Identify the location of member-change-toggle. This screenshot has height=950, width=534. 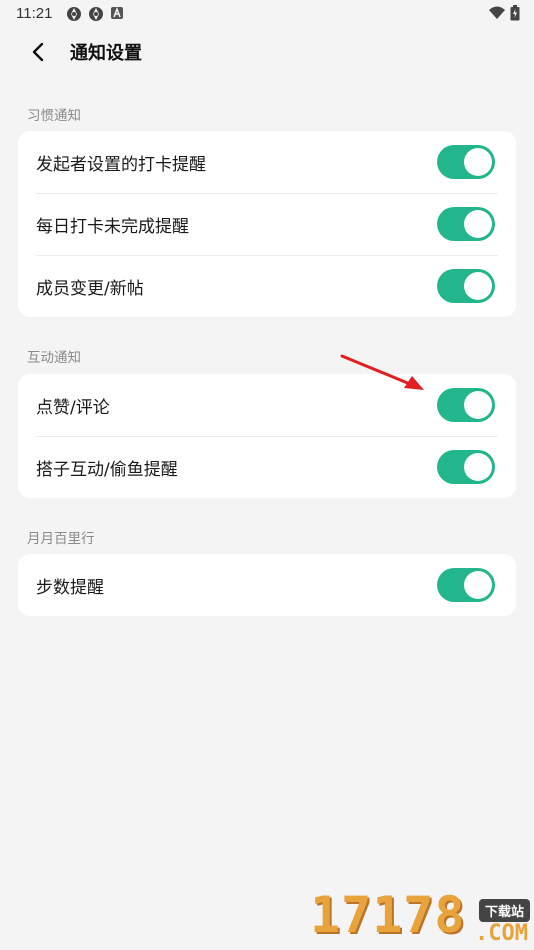
(466, 286).